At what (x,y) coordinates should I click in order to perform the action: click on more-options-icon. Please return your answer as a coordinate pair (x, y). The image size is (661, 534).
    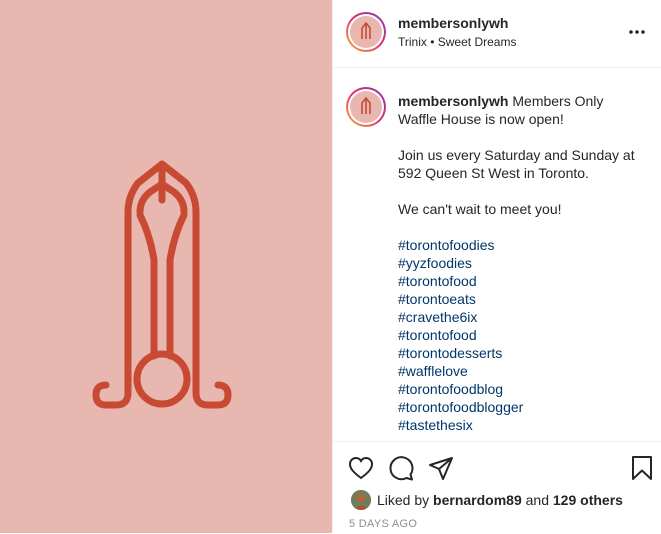
    Looking at the image, I should click on (637, 32).